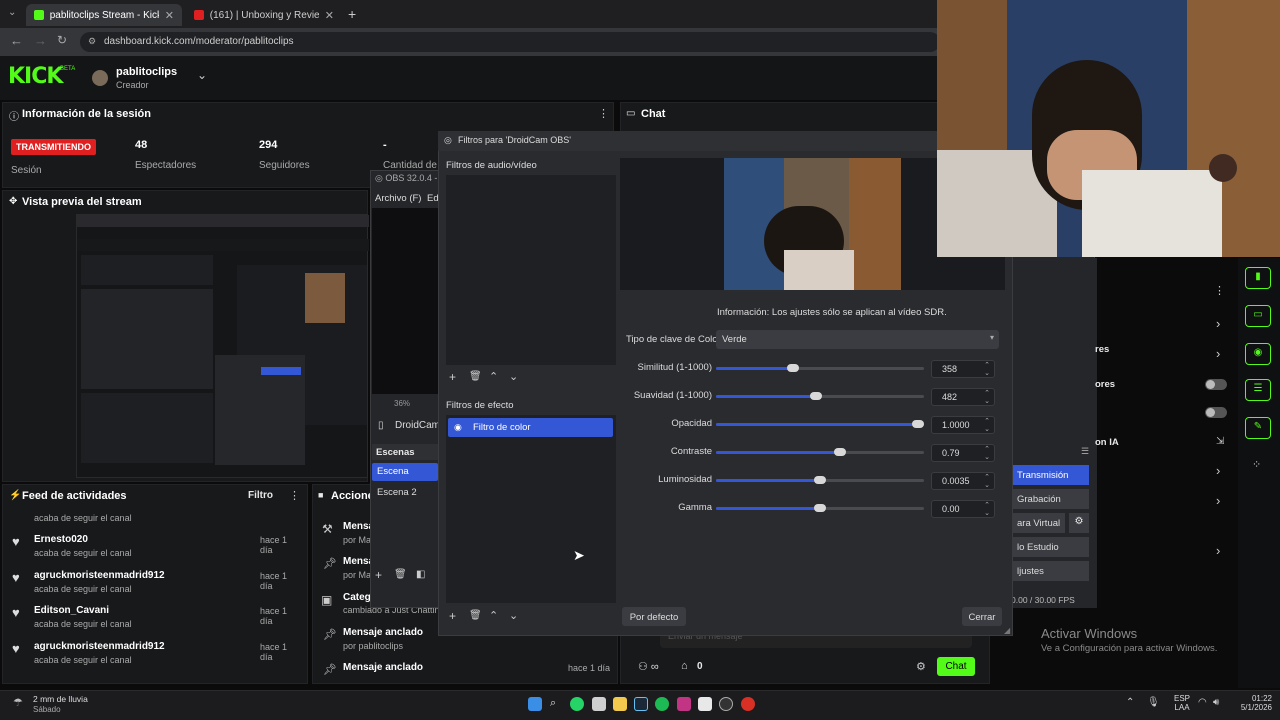  I want to click on kick-logo: KICK, so click(35, 76).